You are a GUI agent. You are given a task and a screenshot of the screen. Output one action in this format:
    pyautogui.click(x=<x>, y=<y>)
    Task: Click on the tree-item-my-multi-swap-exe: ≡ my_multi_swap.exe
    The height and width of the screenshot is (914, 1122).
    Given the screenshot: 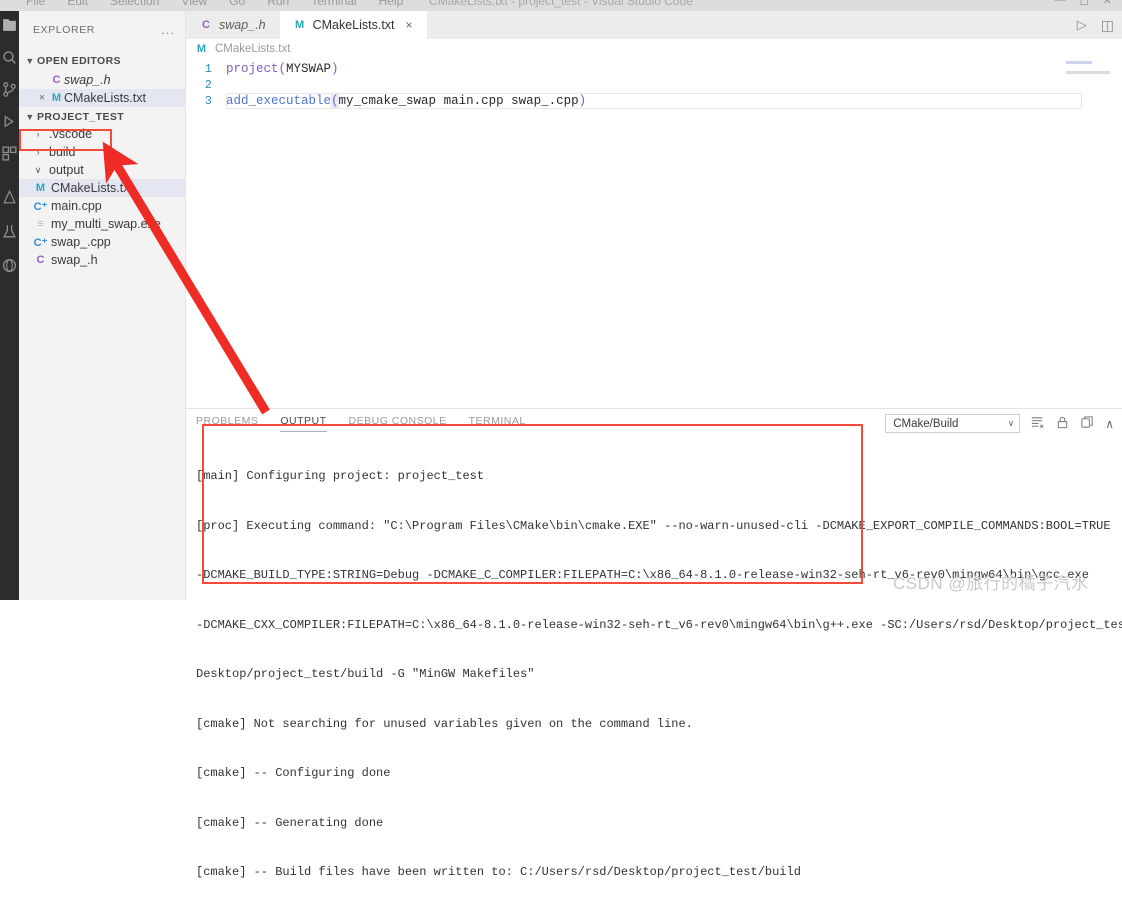 What is the action you would take?
    pyautogui.click(x=102, y=224)
    